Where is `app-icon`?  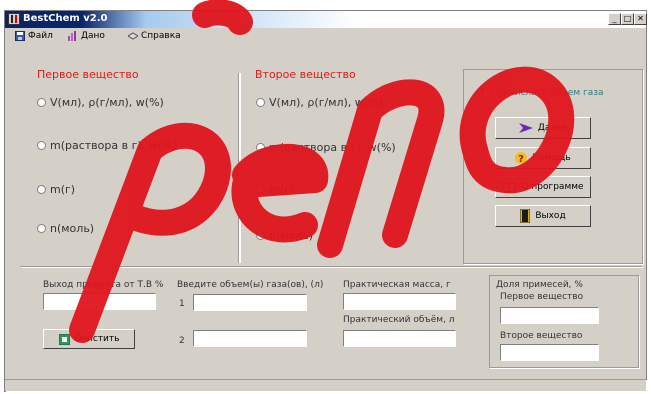
app-icon is located at coordinates (14, 19).